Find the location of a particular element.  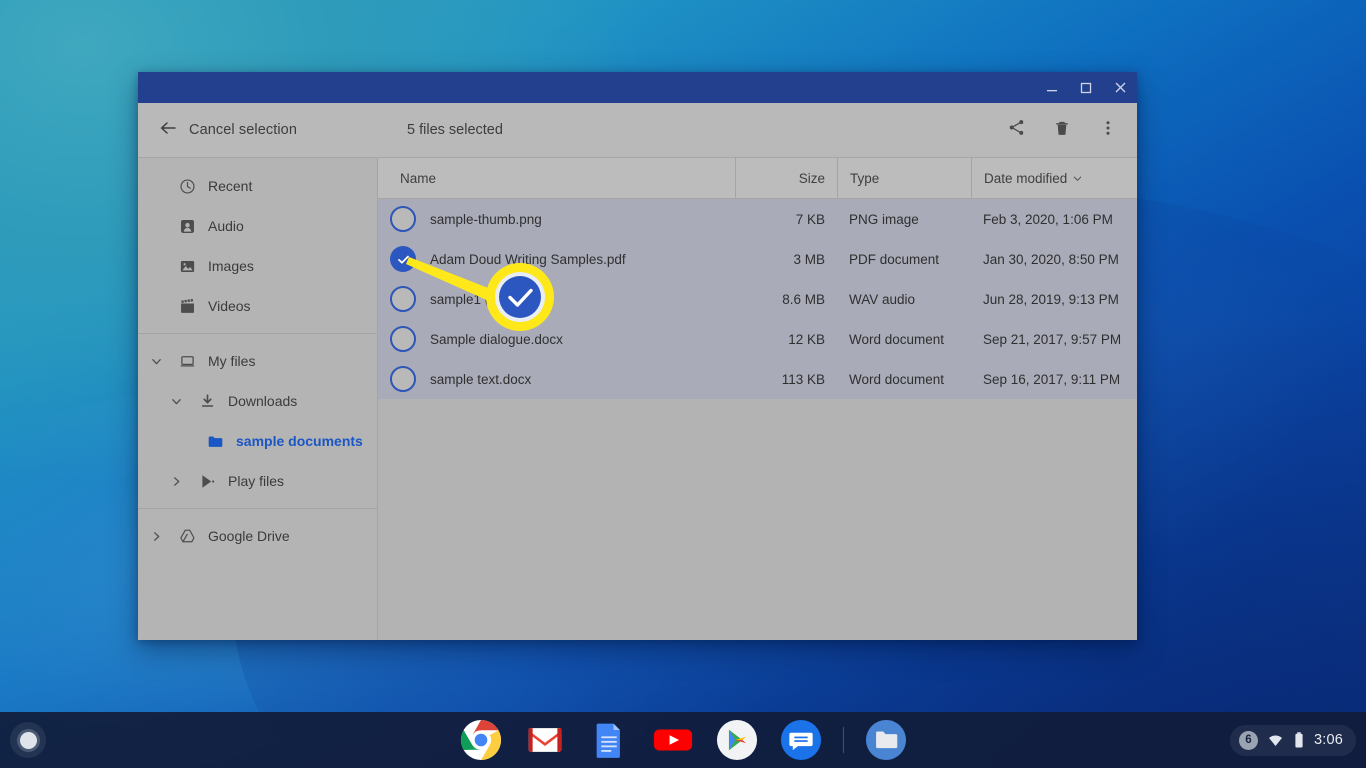

sidebar-item-label: sample documents is located at coordinates (299, 441).